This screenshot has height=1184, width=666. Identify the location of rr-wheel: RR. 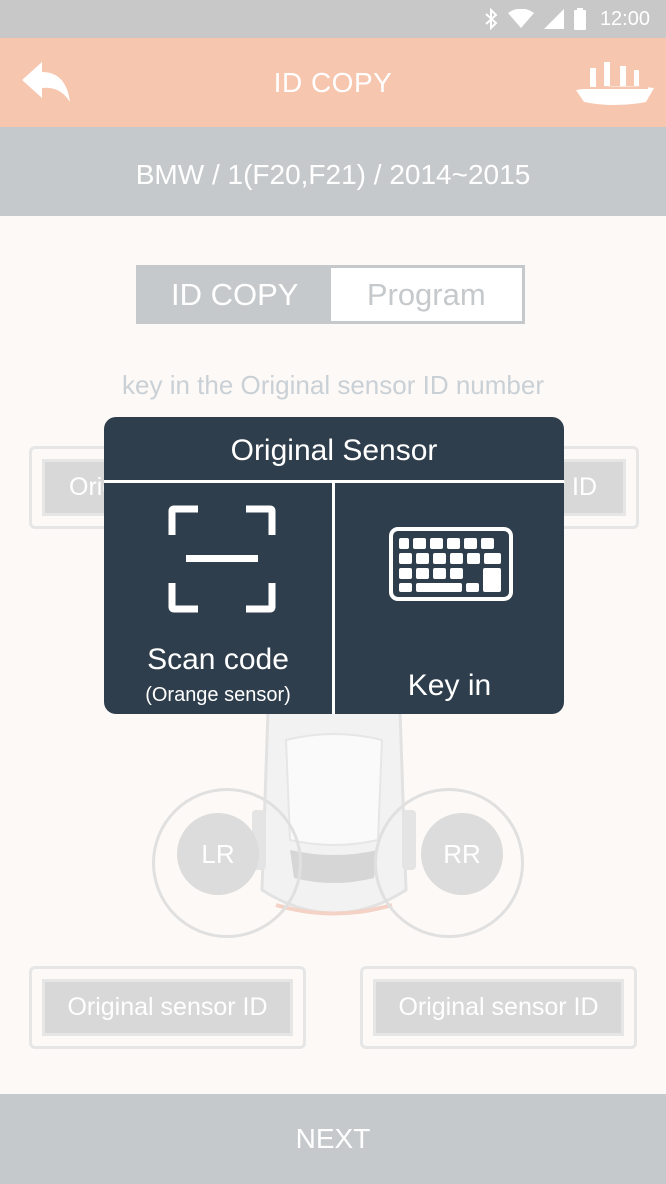
(449, 863).